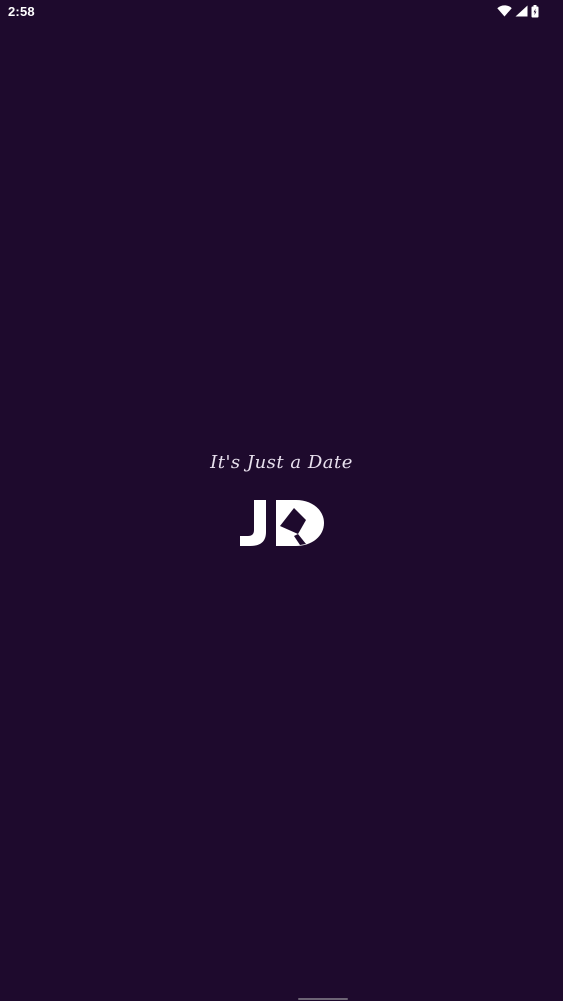  I want to click on signal-icon, so click(521, 11).